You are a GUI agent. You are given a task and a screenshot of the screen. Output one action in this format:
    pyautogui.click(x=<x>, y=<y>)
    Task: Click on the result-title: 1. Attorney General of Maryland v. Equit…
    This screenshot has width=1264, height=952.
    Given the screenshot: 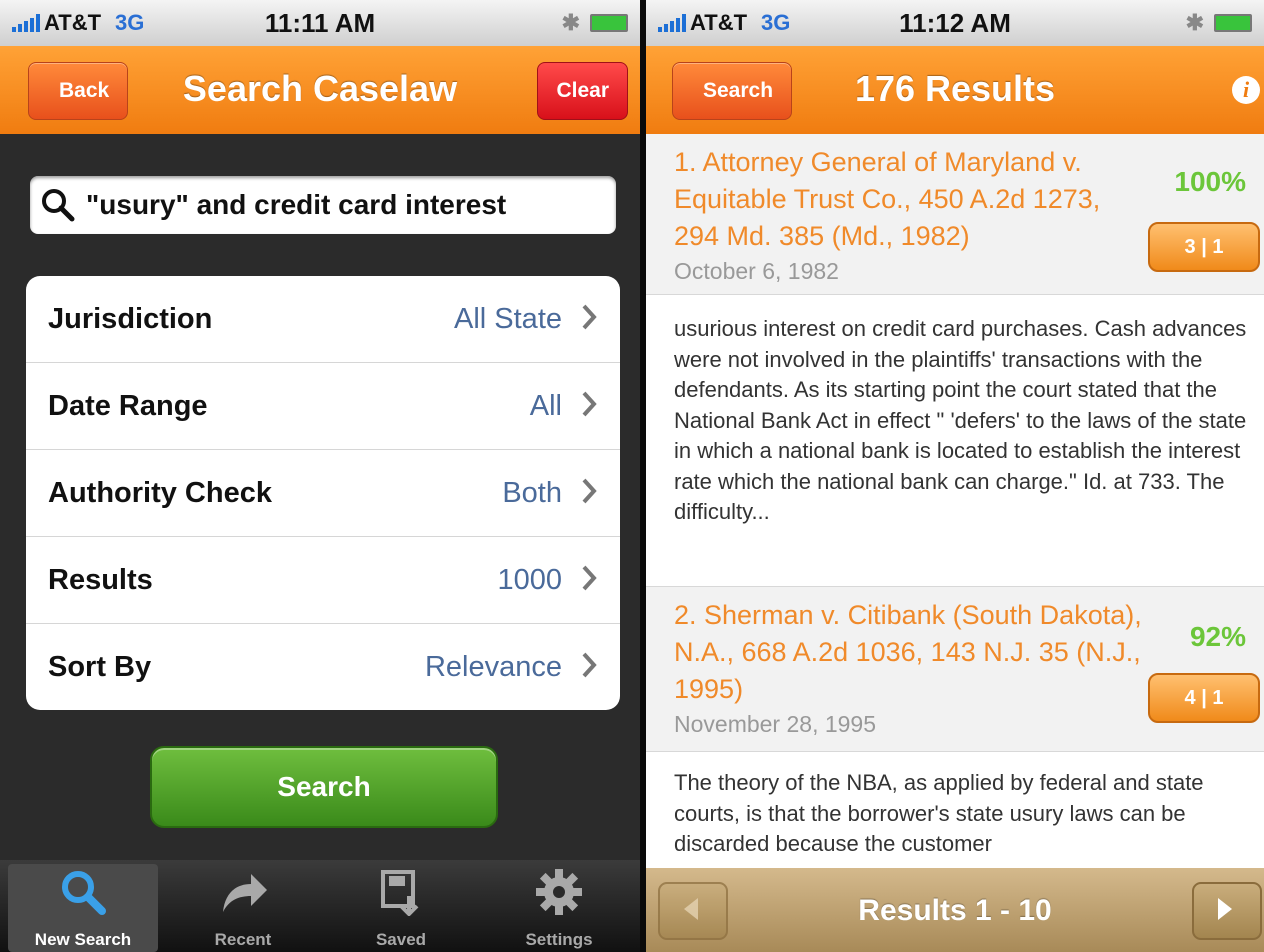 What is the action you would take?
    pyautogui.click(x=909, y=199)
    